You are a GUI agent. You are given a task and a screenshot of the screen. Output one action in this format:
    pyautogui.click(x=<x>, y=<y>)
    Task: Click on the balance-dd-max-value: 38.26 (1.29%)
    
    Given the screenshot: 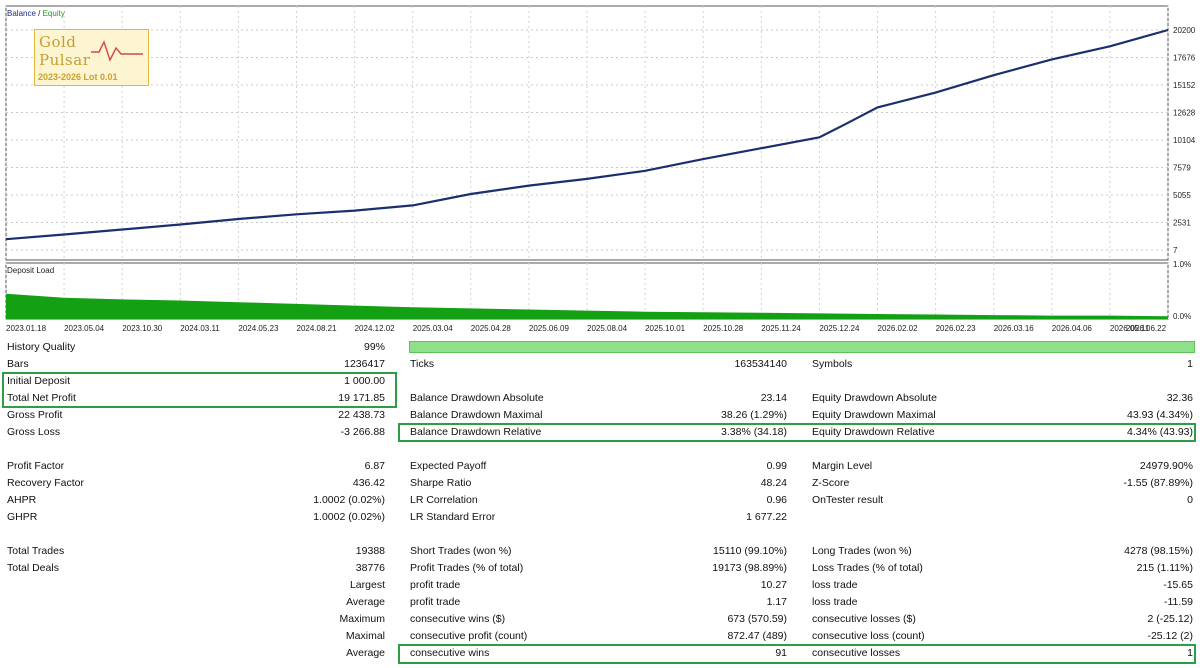 What is the action you would take?
    pyautogui.click(x=754, y=415)
    